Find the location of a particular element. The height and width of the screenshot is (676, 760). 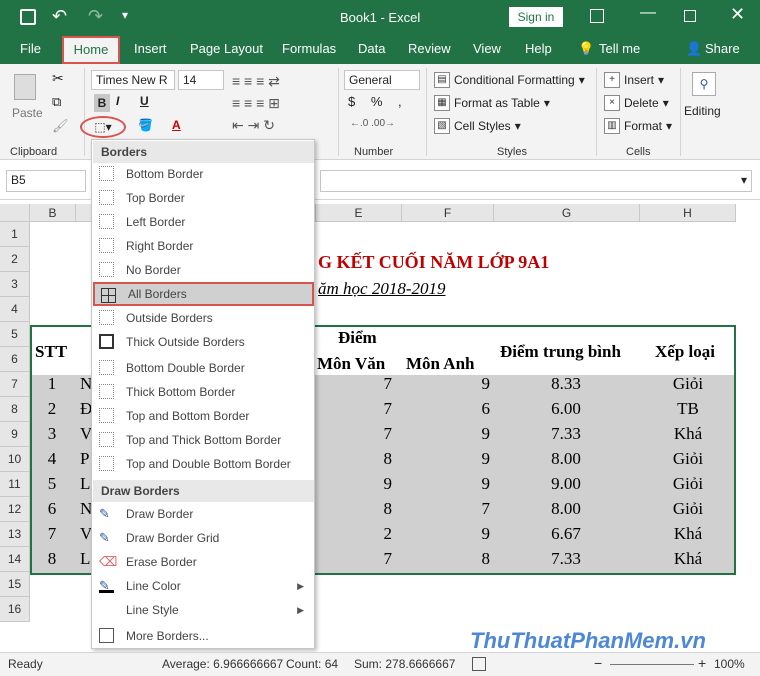

column-header-e: E is located at coordinates (359, 213).